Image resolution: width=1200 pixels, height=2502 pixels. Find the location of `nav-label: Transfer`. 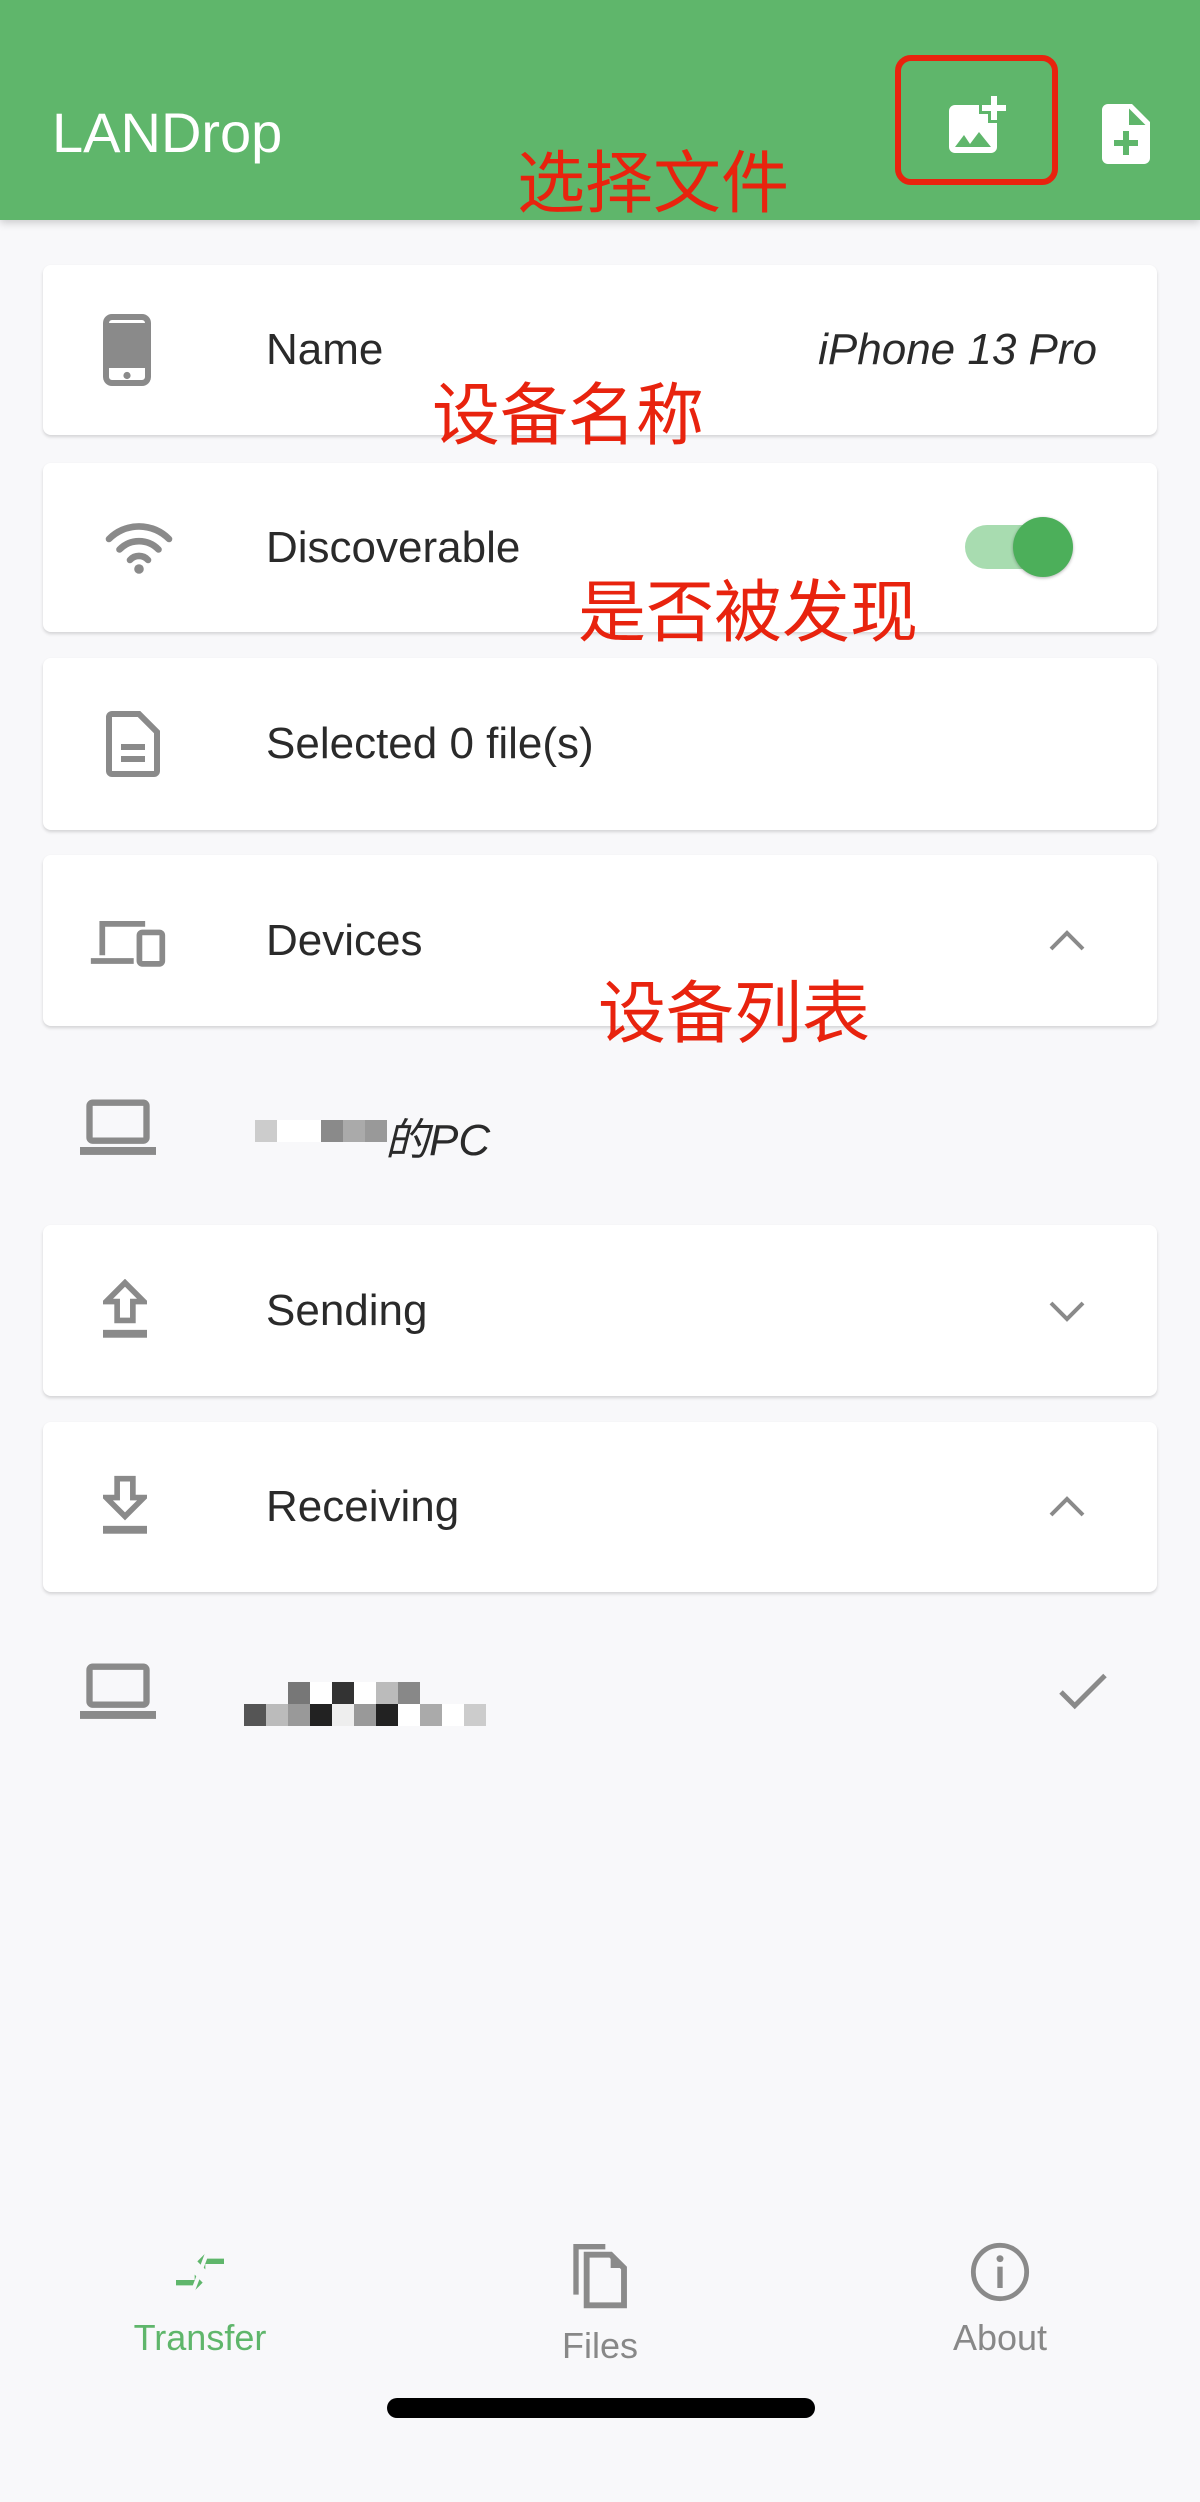

nav-label: Transfer is located at coordinates (200, 2337).